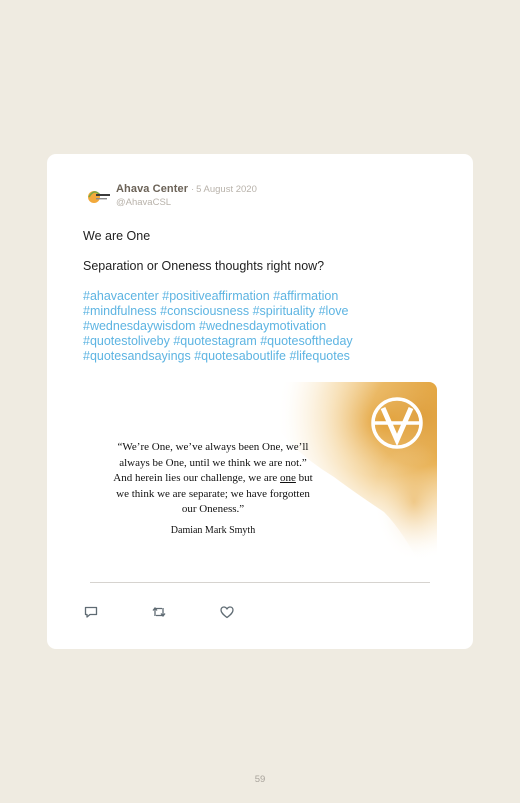 This screenshot has width=520, height=803. I want to click on like-button, so click(227, 612).